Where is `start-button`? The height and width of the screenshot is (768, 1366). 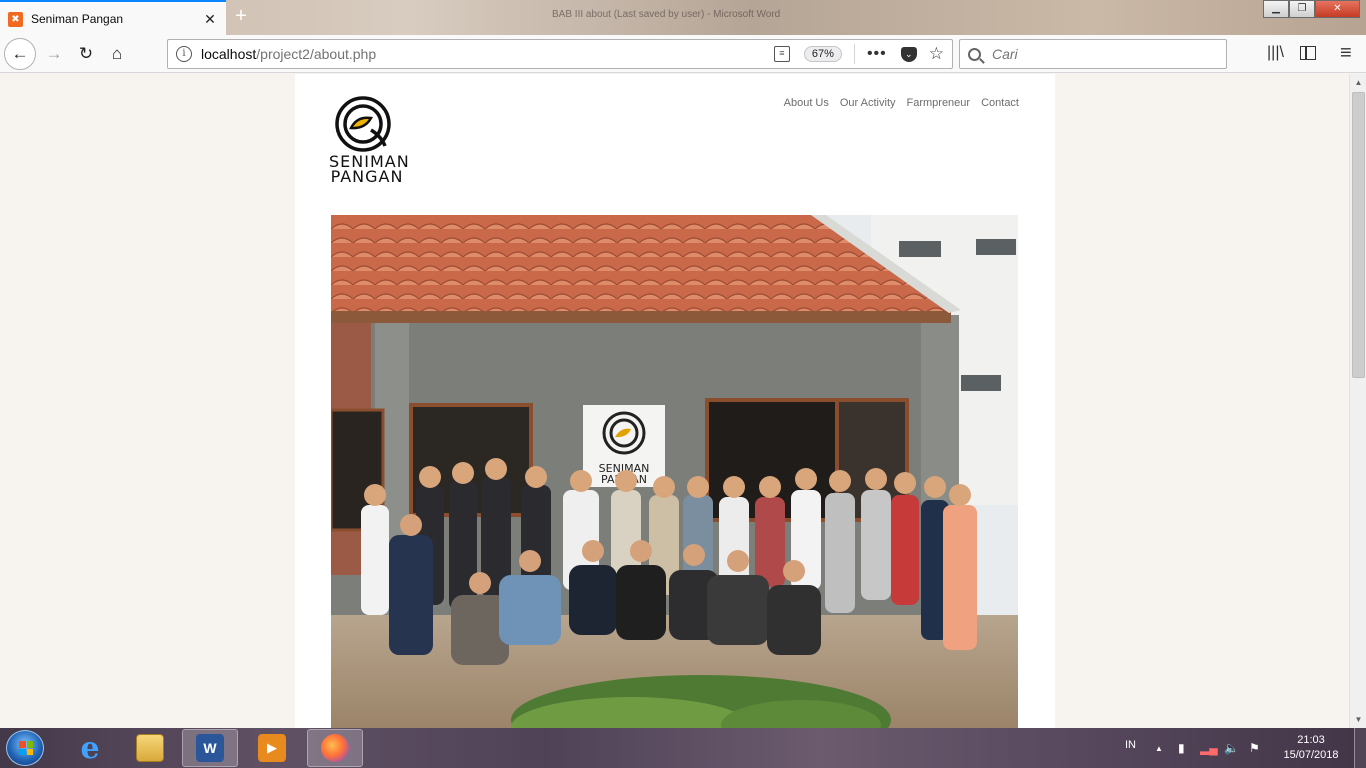
start-button is located at coordinates (25, 748).